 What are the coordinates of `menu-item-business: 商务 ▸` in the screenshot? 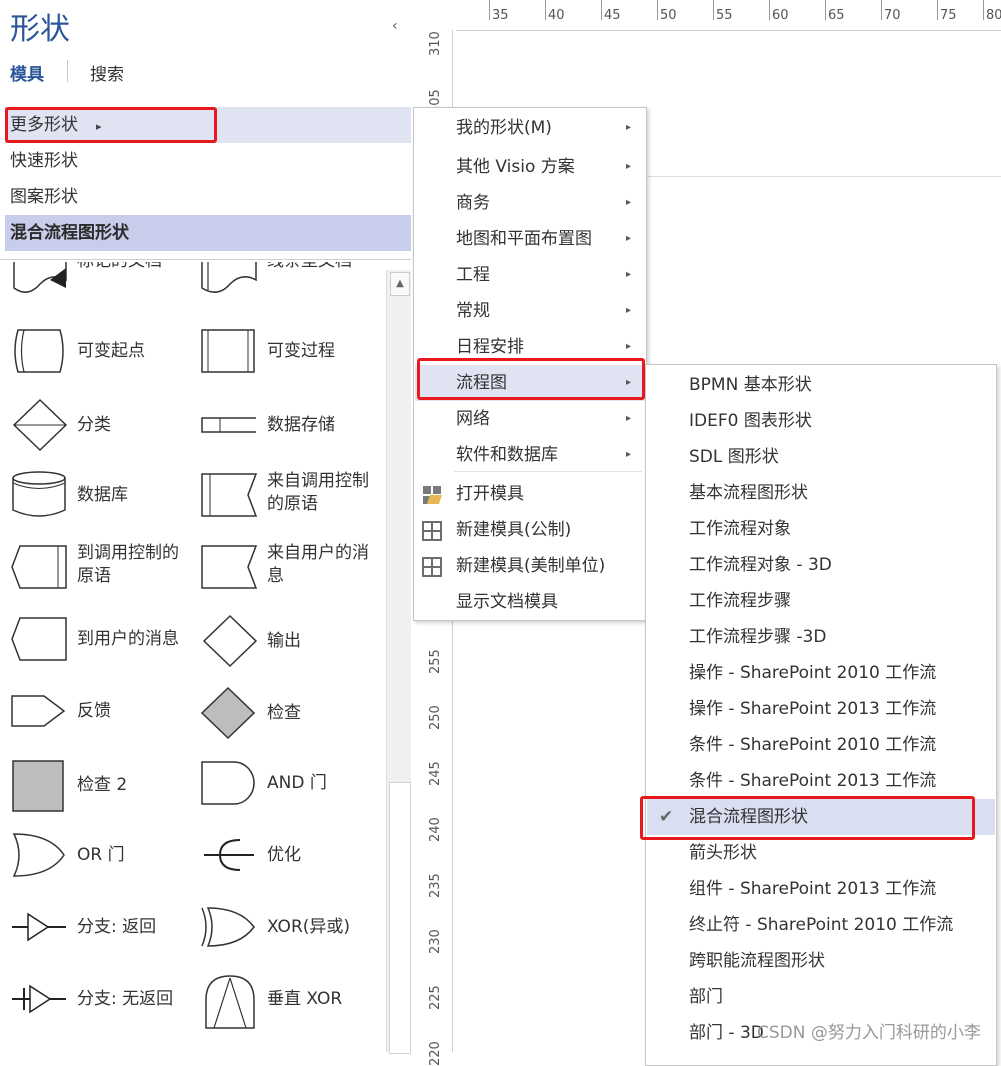 It's located at (530, 203).